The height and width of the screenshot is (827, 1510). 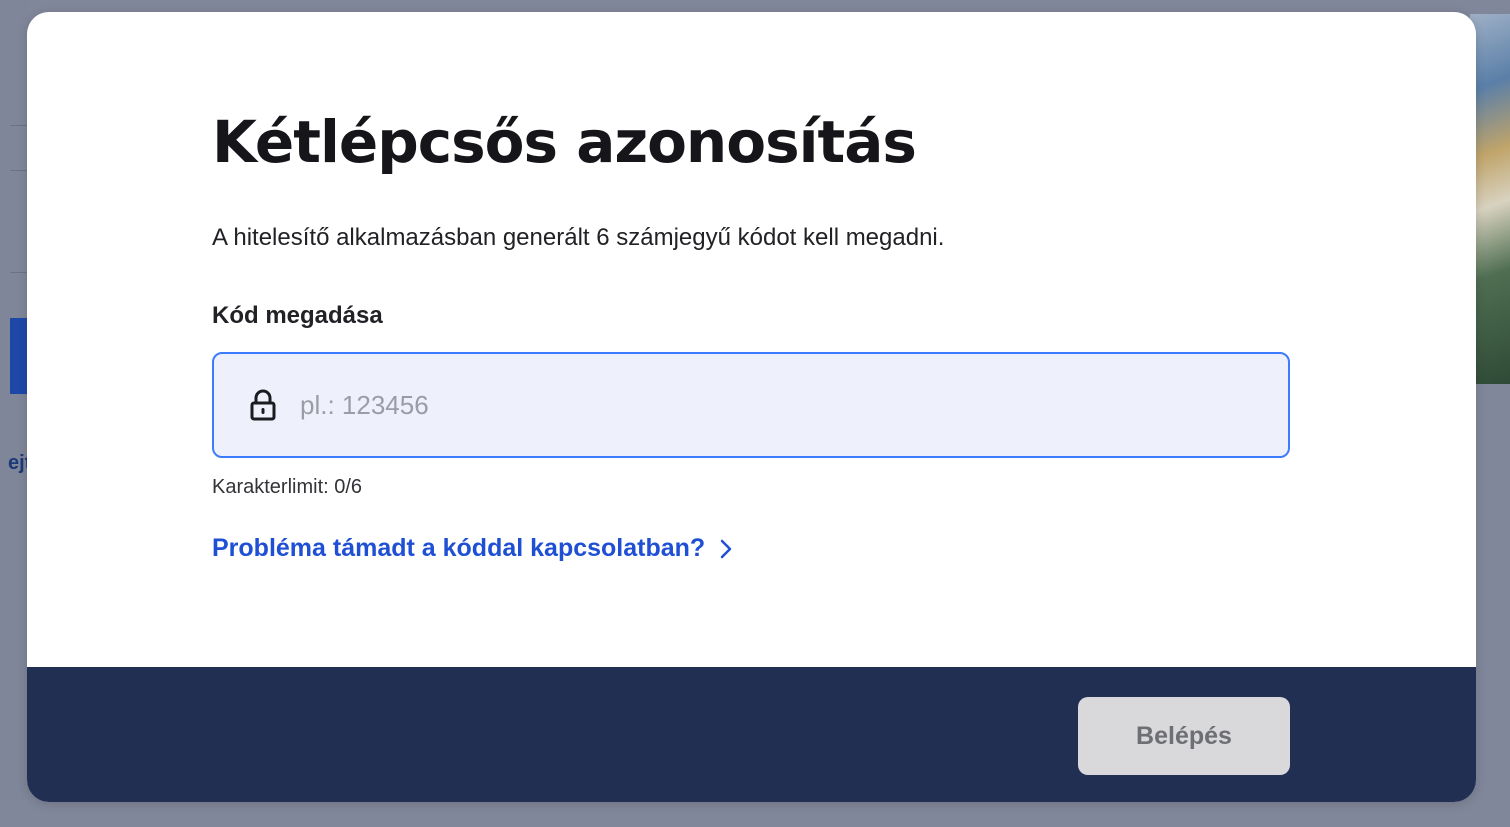 I want to click on login-button: Belépés, so click(x=1184, y=736).